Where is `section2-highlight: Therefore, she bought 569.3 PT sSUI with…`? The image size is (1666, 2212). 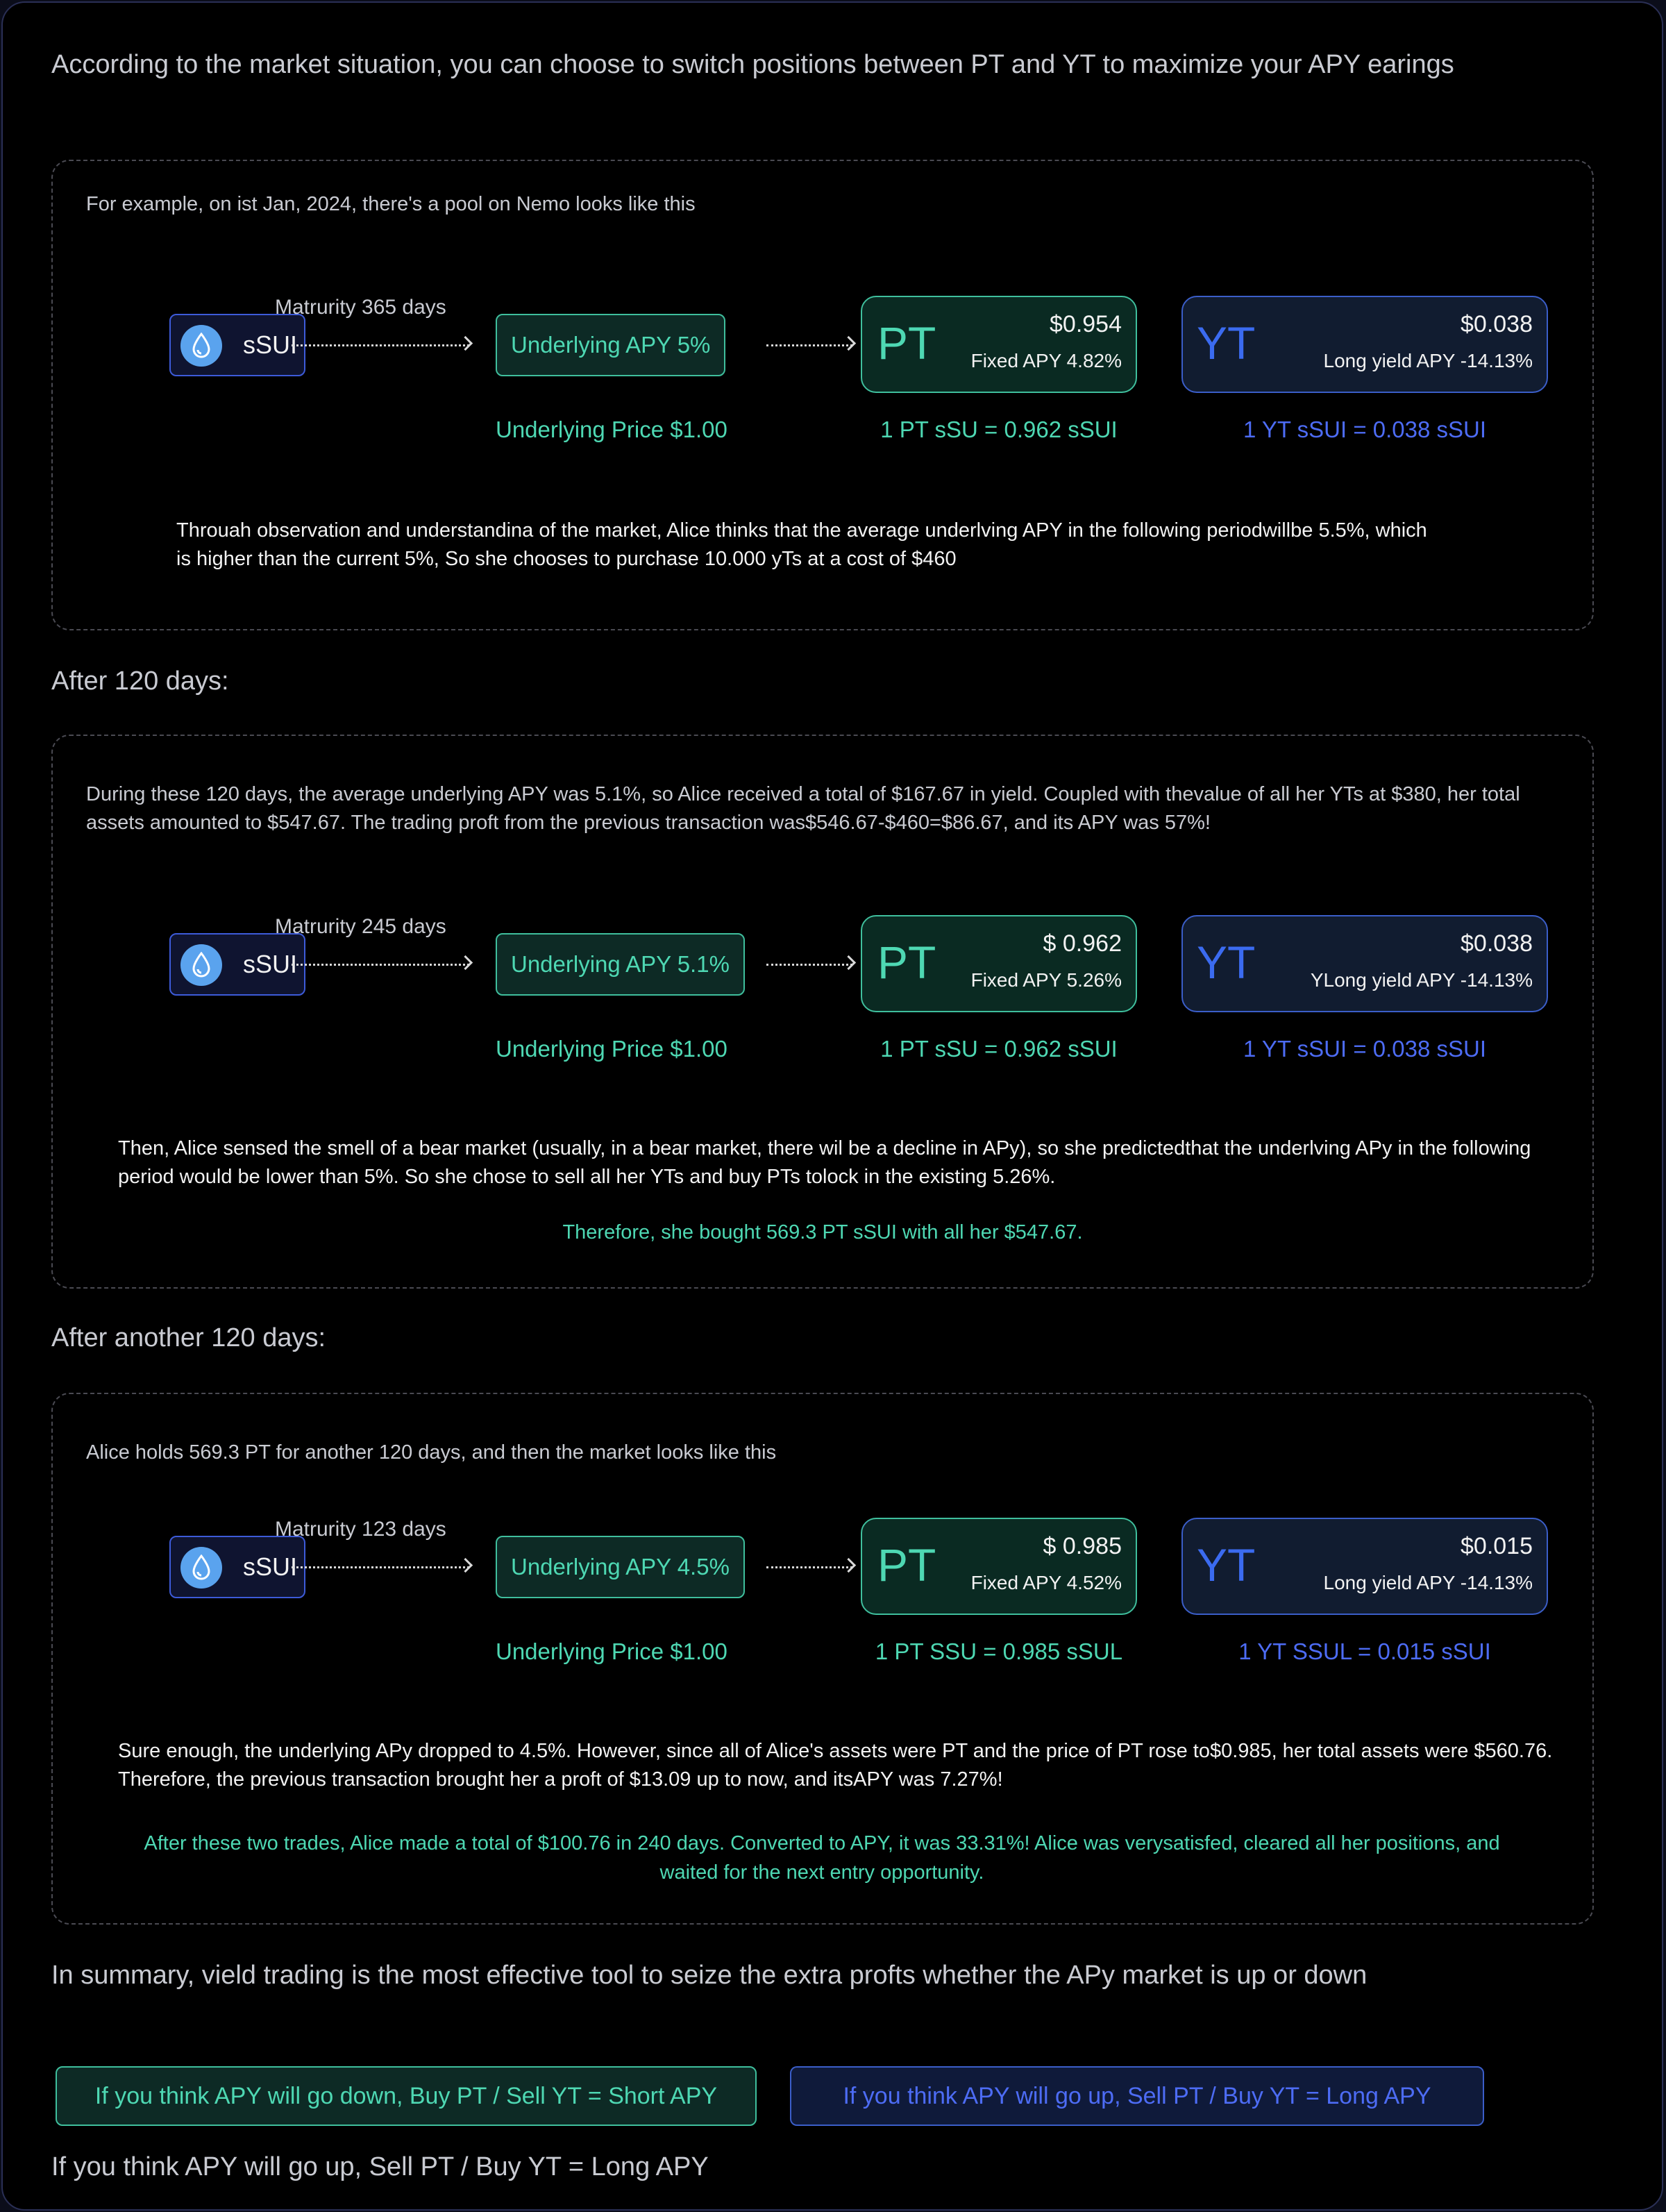 section2-highlight: Therefore, she bought 569.3 PT sSUI with… is located at coordinates (823, 1232).